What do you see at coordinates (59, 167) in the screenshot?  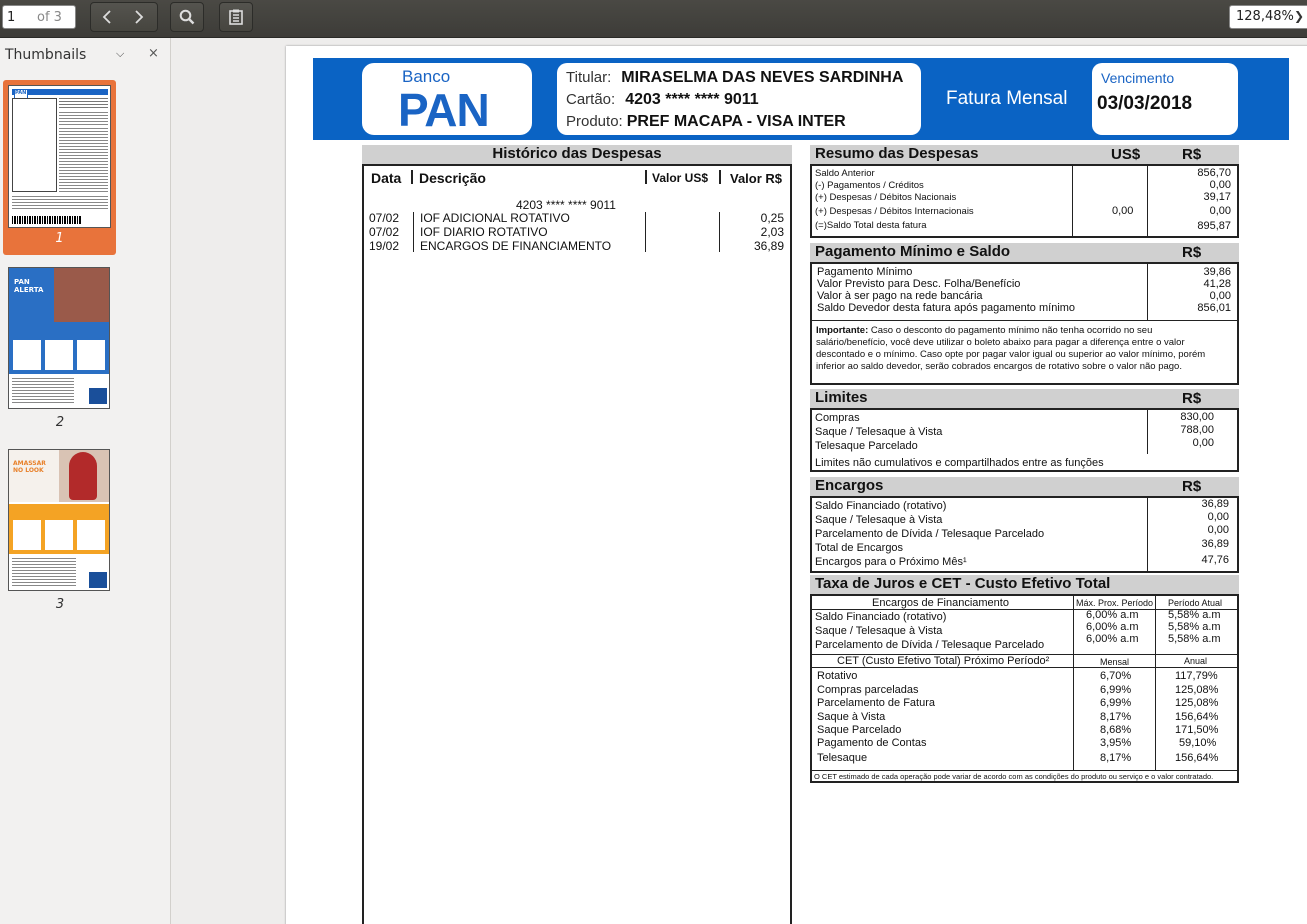 I see `thumbnail-page-1: PAN 1` at bounding box center [59, 167].